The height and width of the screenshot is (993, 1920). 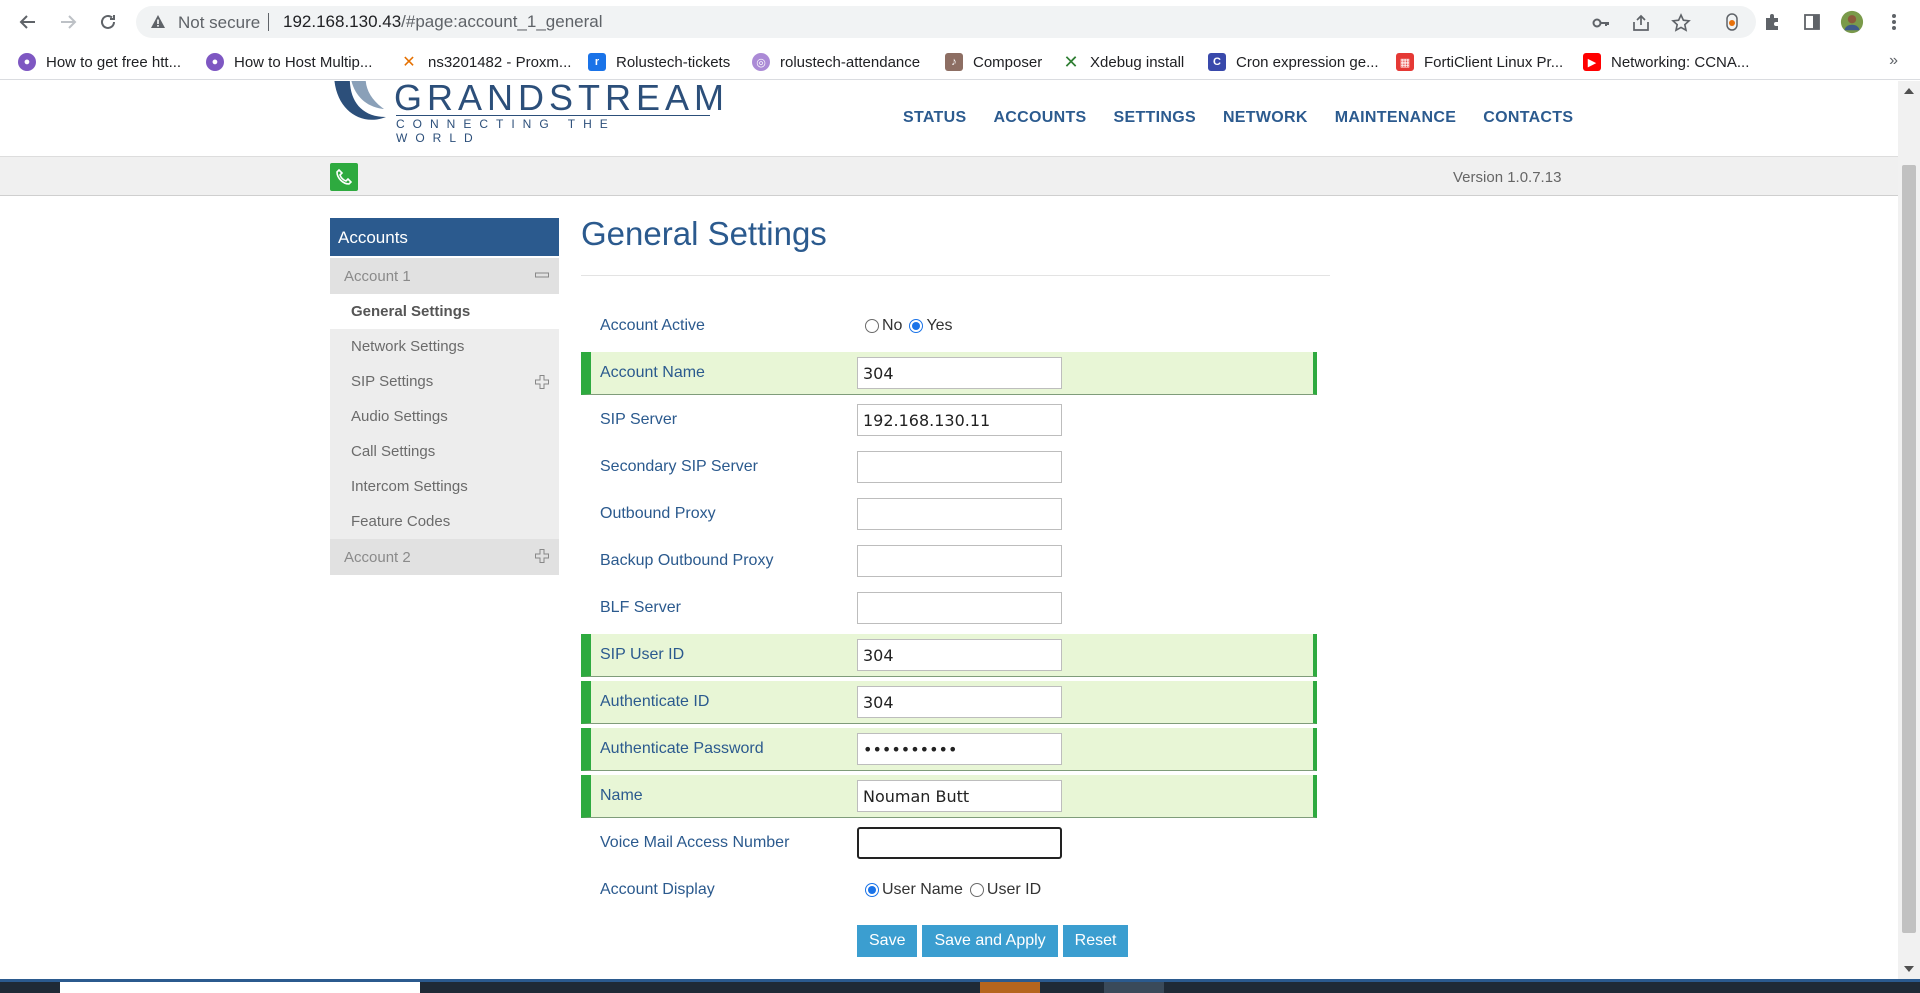 I want to click on menu-dots-icon, so click(x=1894, y=22).